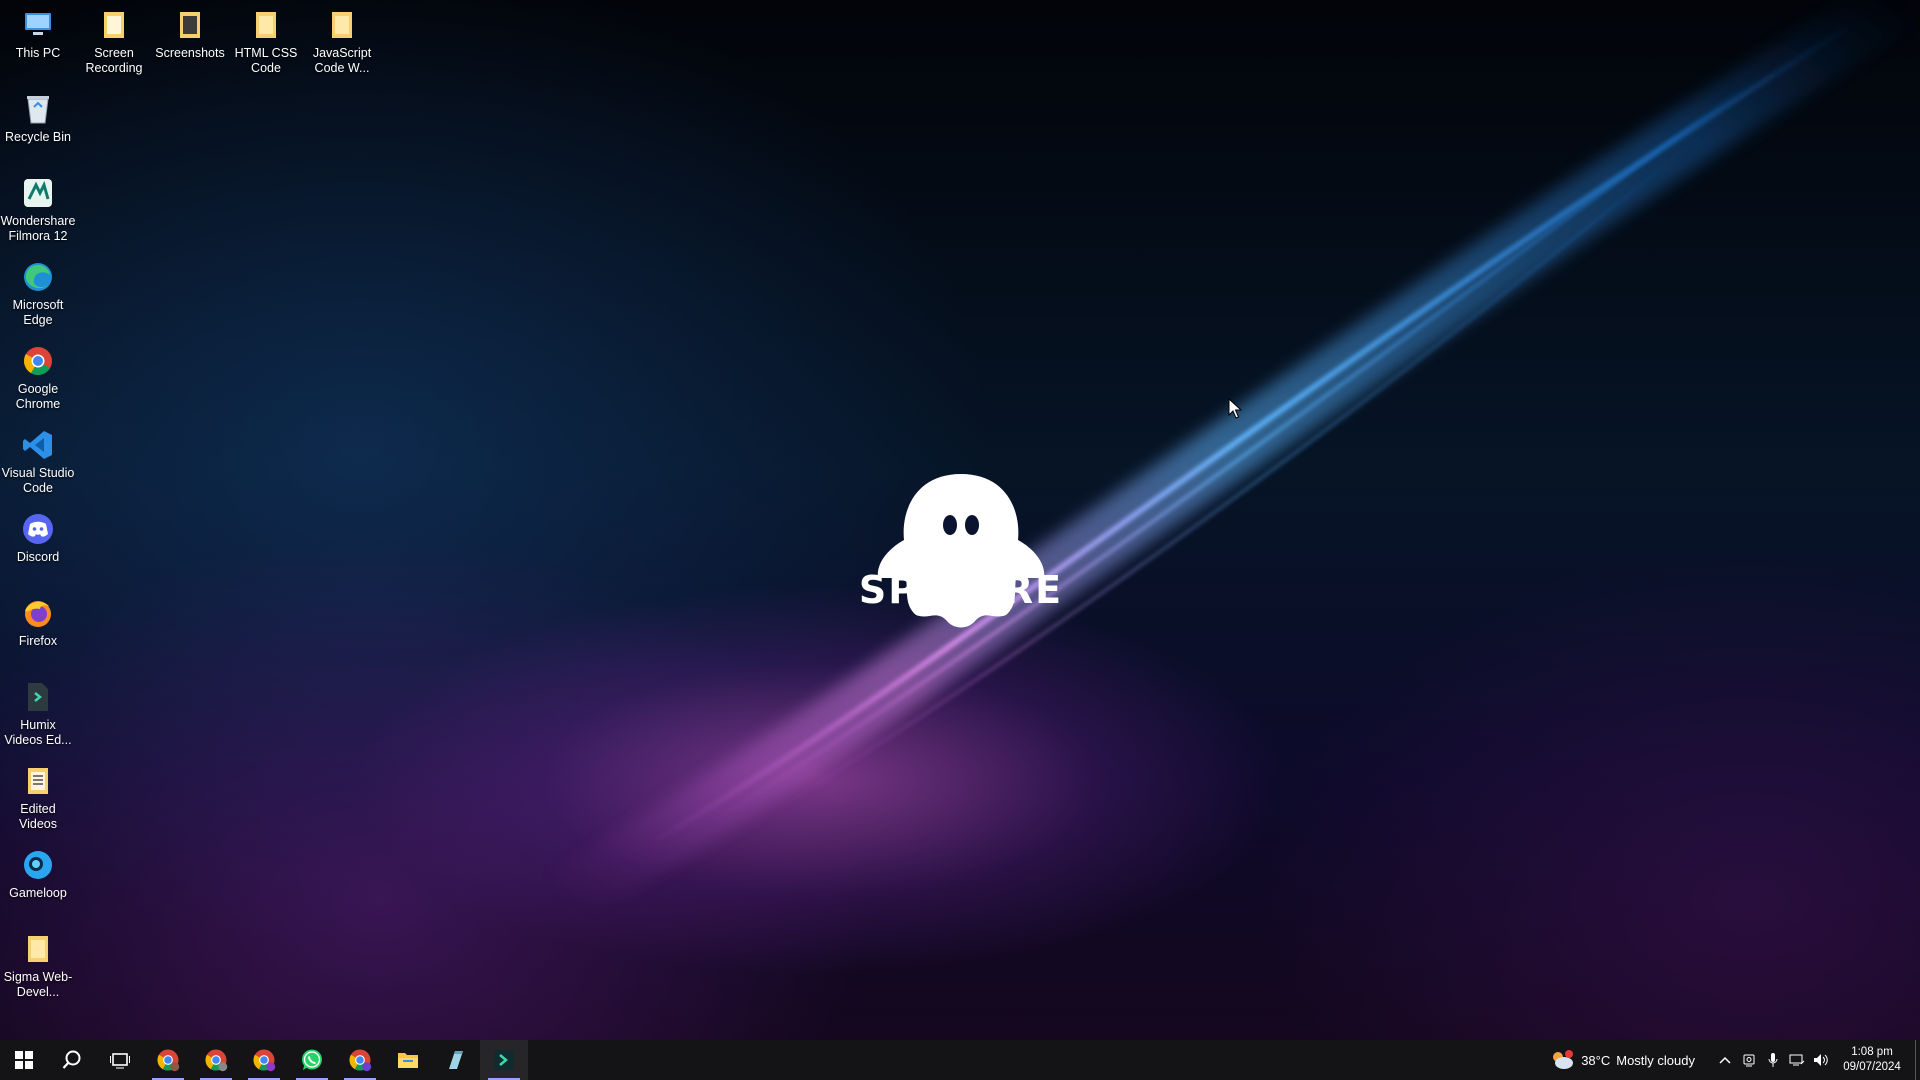  Describe the element at coordinates (38, 529) in the screenshot. I see `discord-icon` at that location.